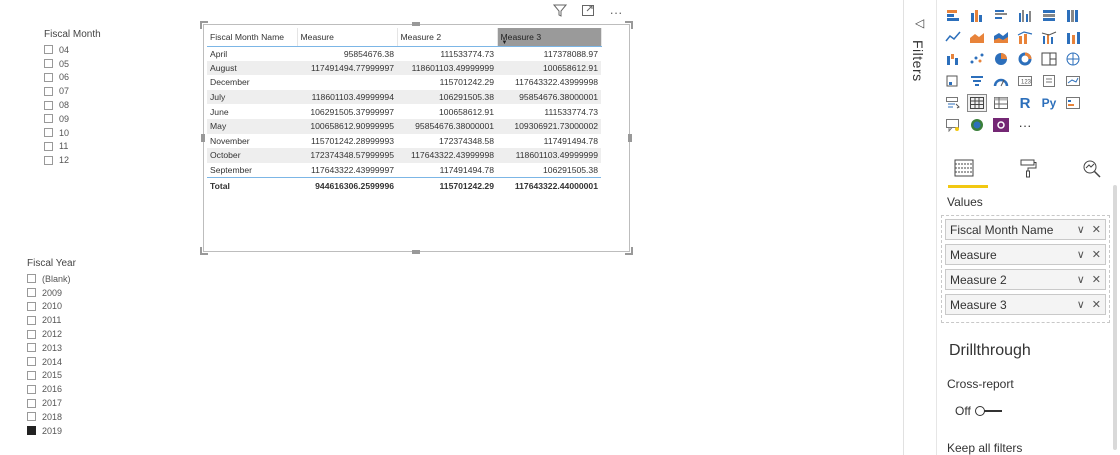  Describe the element at coordinates (51, 389) in the screenshot. I see `fiscal-year-item: 2016` at that location.